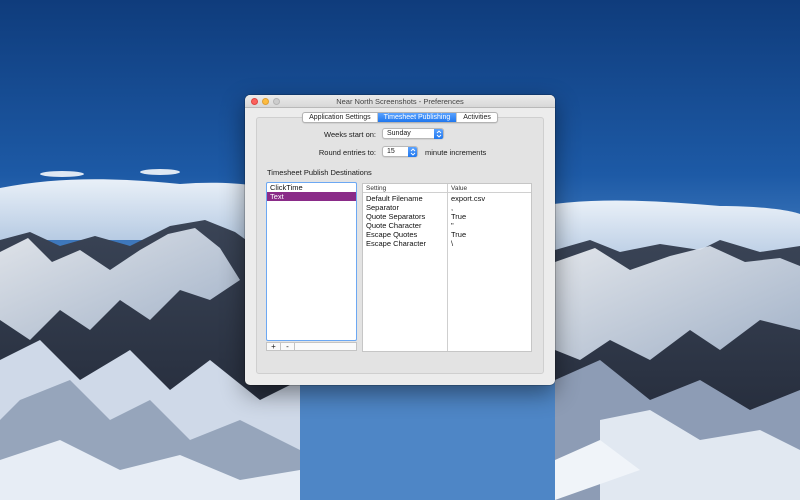  Describe the element at coordinates (392, 234) in the screenshot. I see `setting-cell: Escape Quotes` at that location.